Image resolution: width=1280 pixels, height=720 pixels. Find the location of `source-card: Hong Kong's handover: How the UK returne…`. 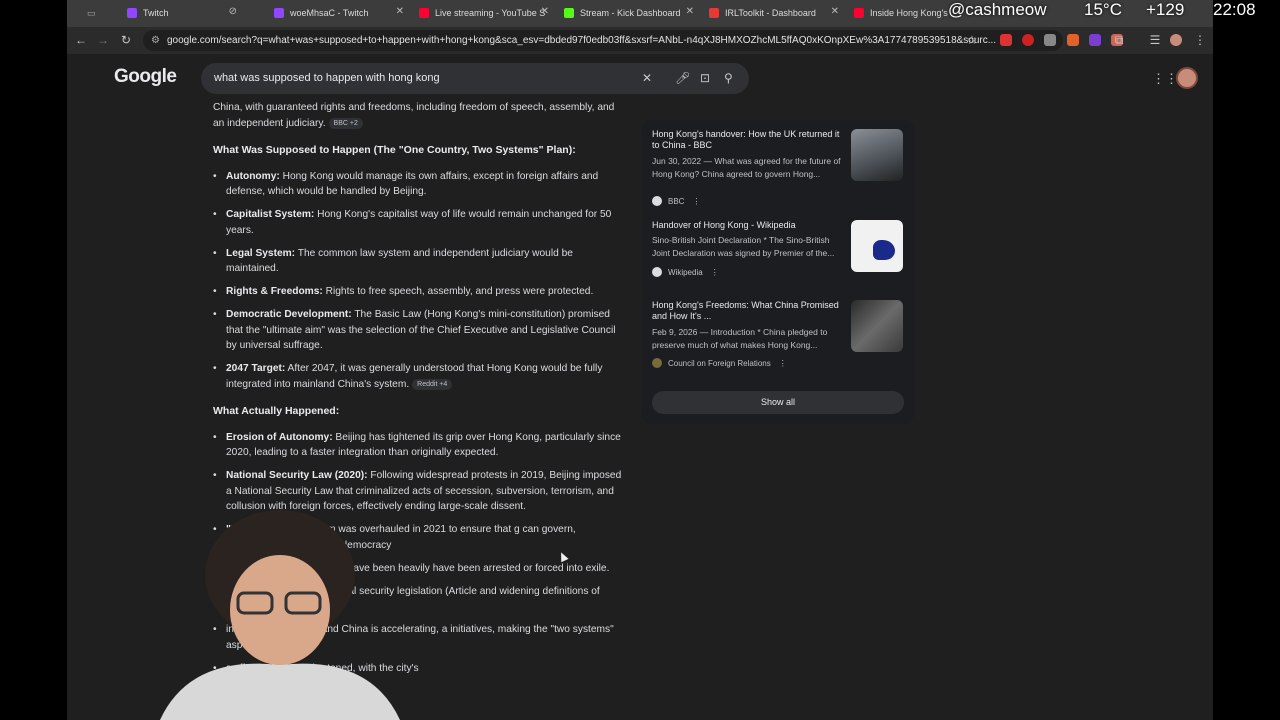

source-card: Hong Kong's handover: How the UK returne… is located at coordinates (779, 167).